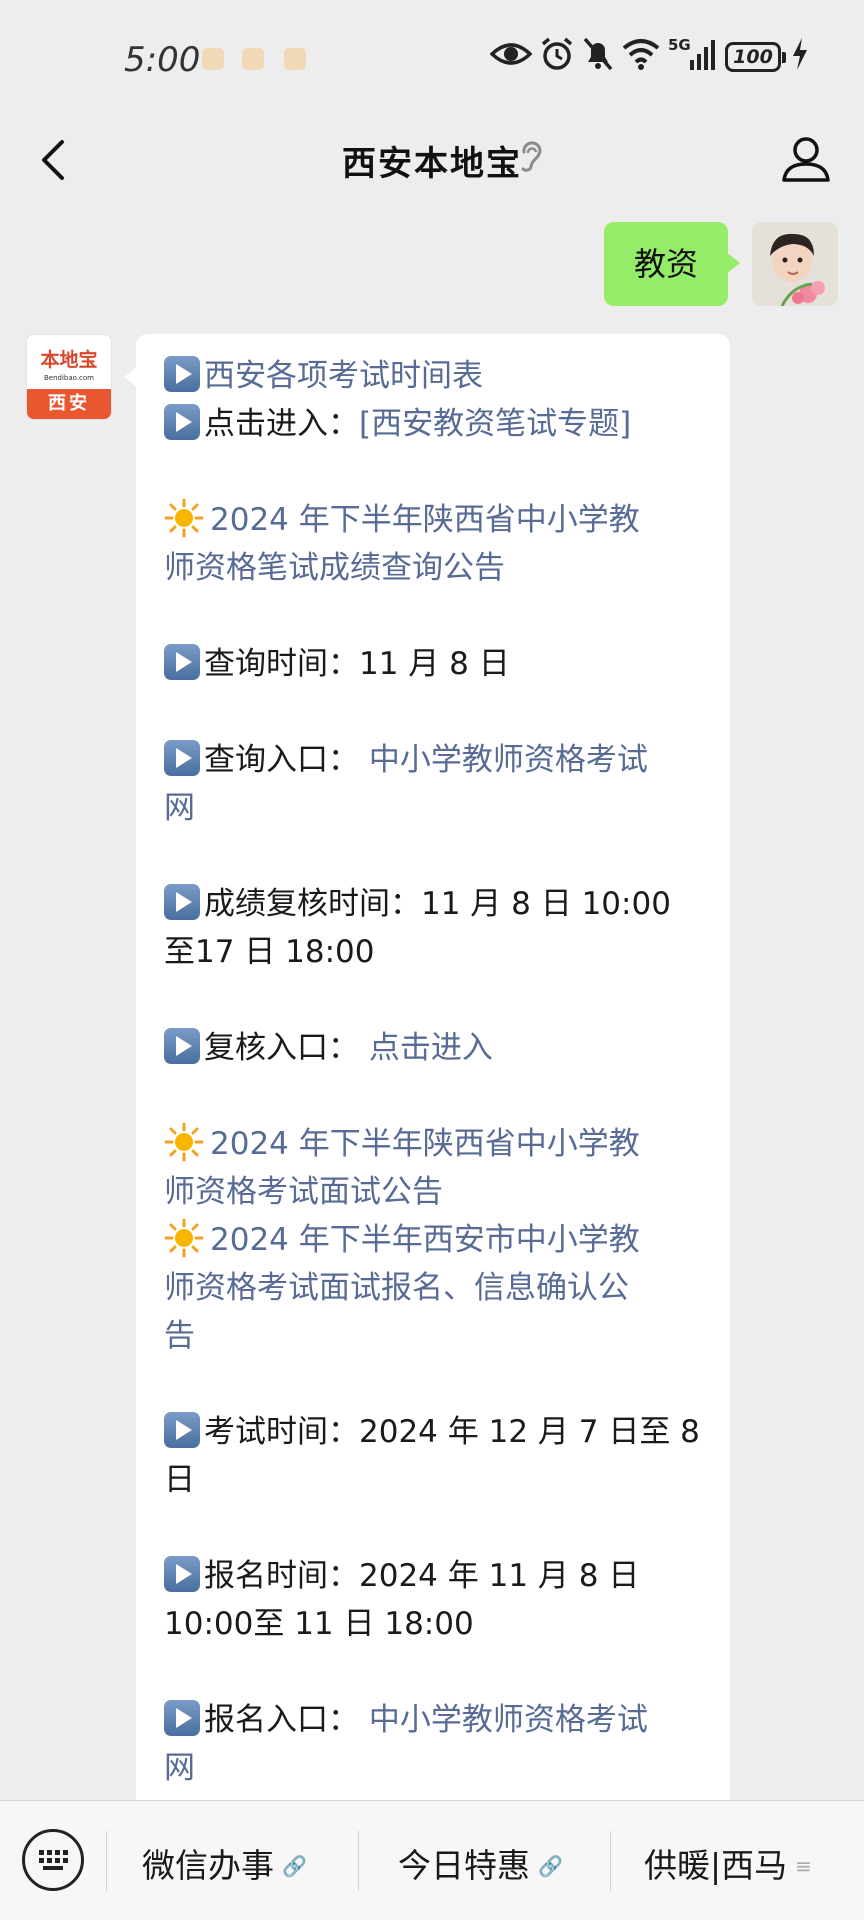  I want to click on signup-entry-link: 中小学教师资格考试, so click(508, 1720).